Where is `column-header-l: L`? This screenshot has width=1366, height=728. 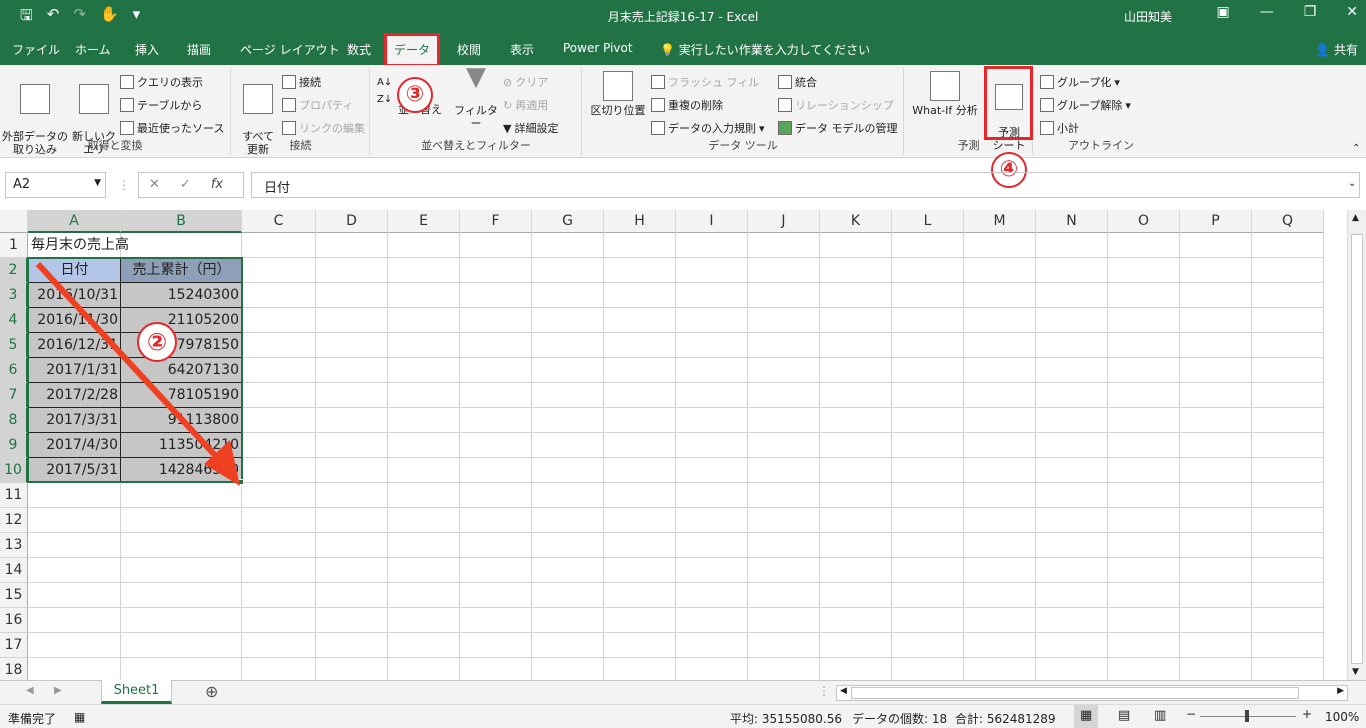
column-header-l: L is located at coordinates (928, 221).